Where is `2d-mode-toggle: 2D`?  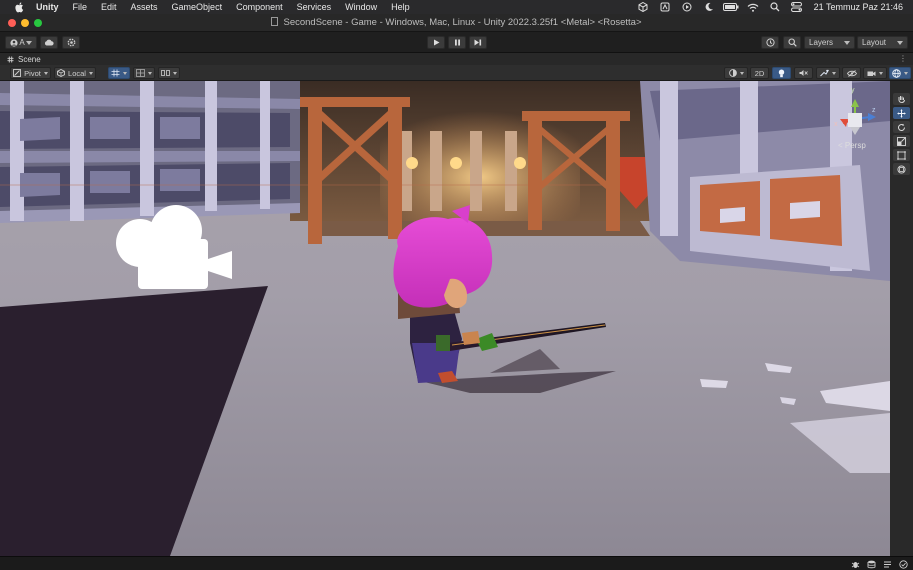 2d-mode-toggle: 2D is located at coordinates (759, 73).